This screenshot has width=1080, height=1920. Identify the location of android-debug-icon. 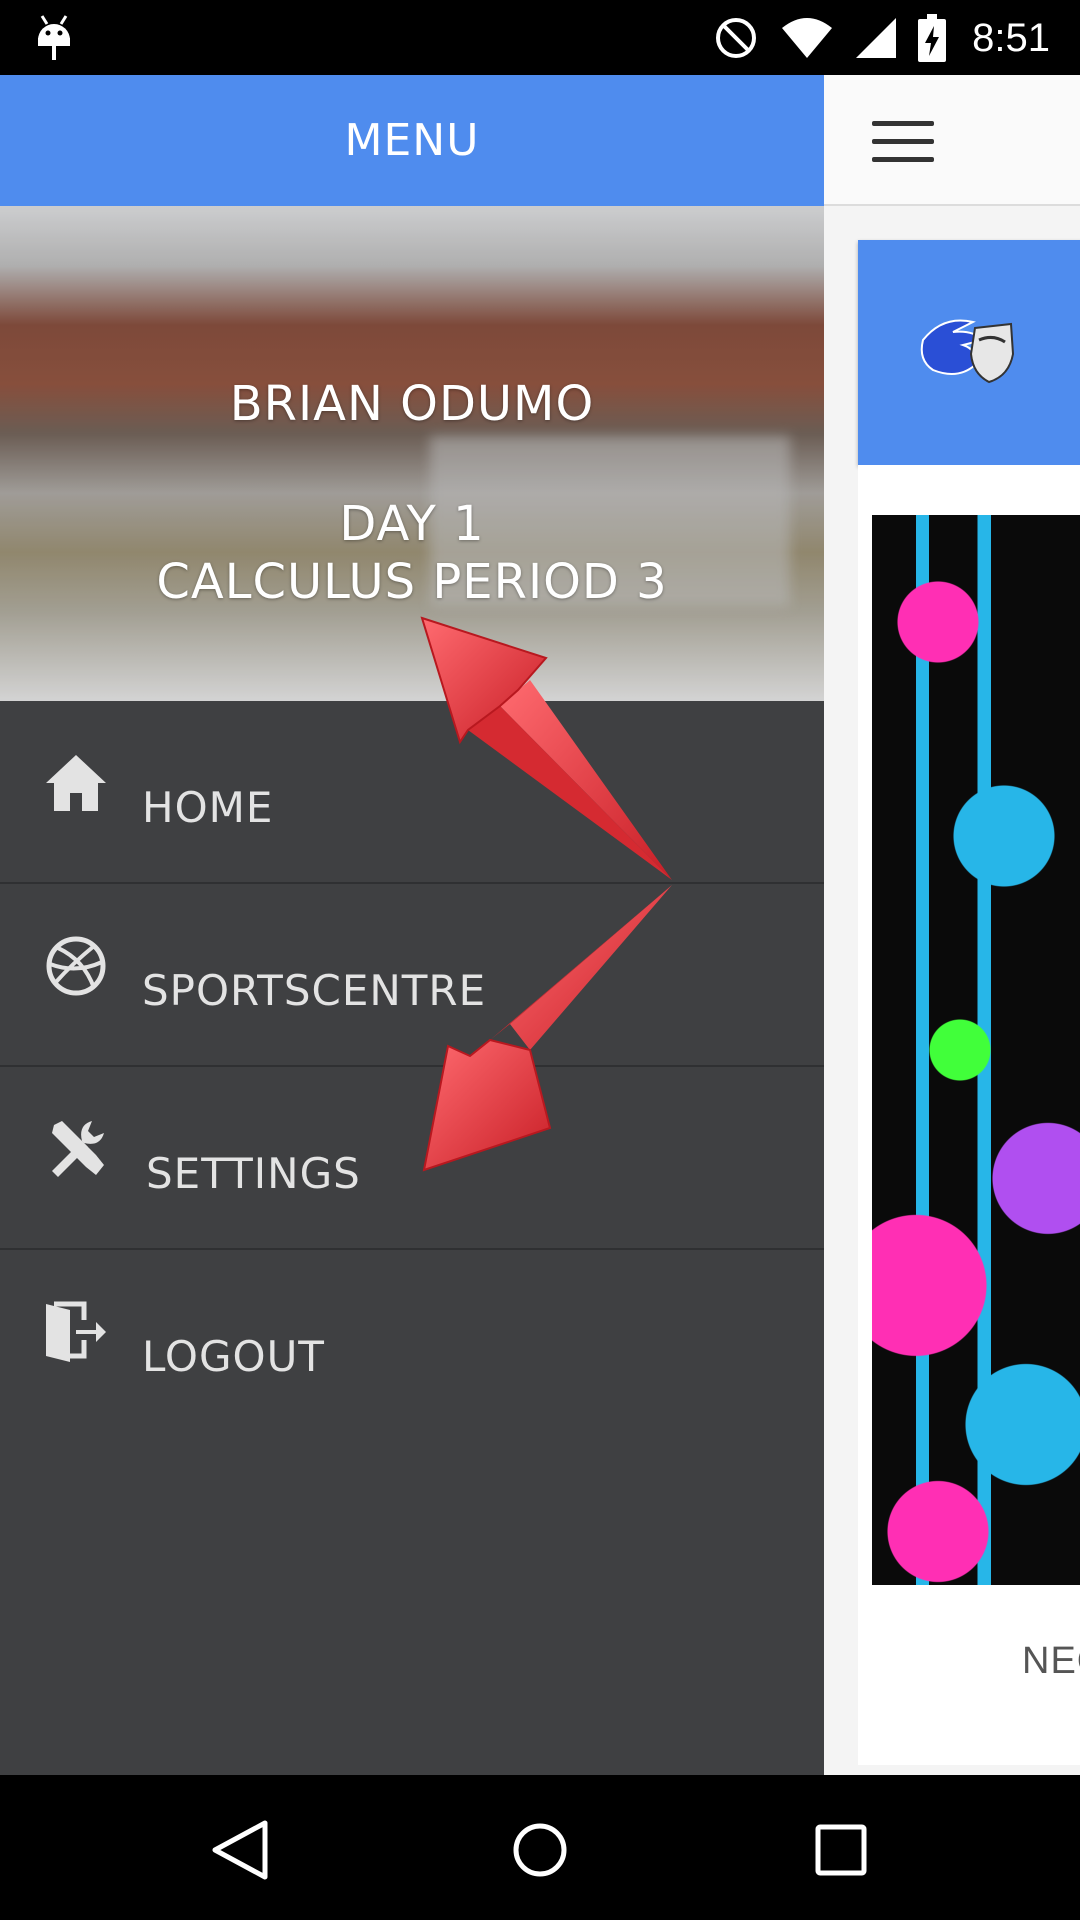
(54, 37).